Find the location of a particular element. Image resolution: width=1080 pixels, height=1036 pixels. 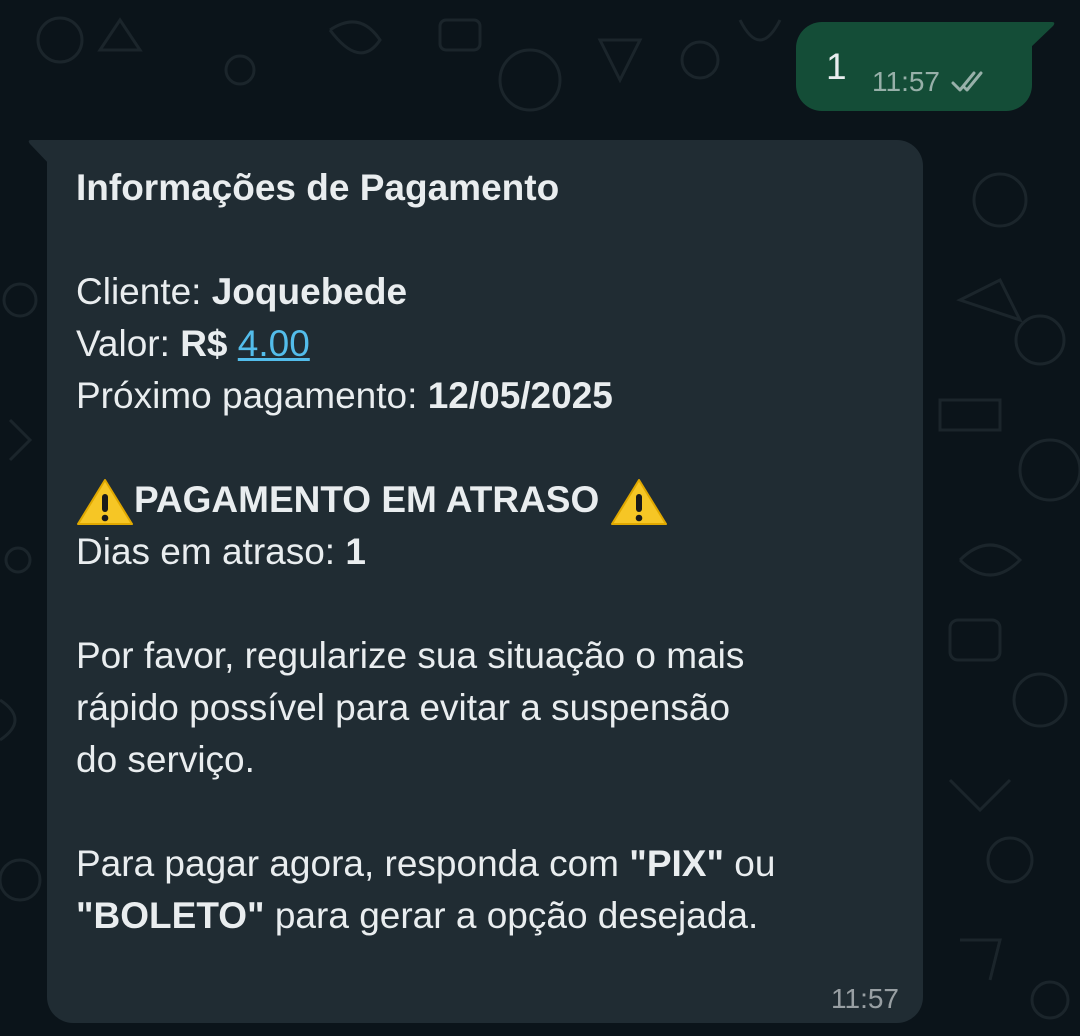

pay-instruction-line-2: "BOLETO" para gerar a opção desejada. is located at coordinates (486, 916).